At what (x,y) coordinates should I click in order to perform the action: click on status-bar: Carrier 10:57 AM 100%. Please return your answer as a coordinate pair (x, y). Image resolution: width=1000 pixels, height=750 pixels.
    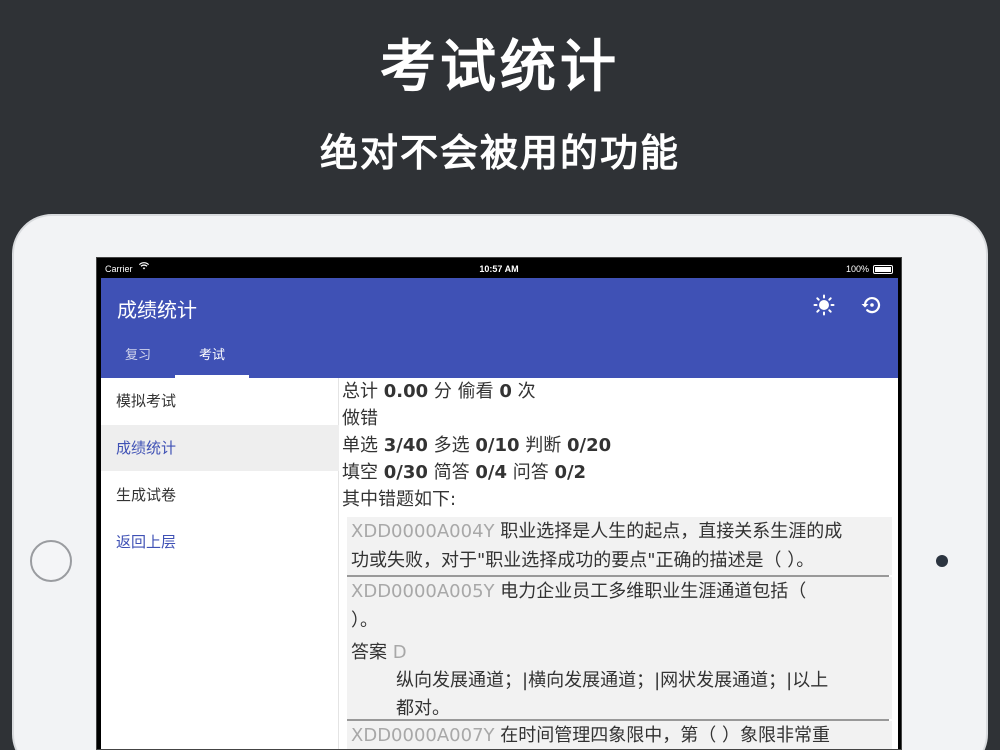
    Looking at the image, I should click on (499, 269).